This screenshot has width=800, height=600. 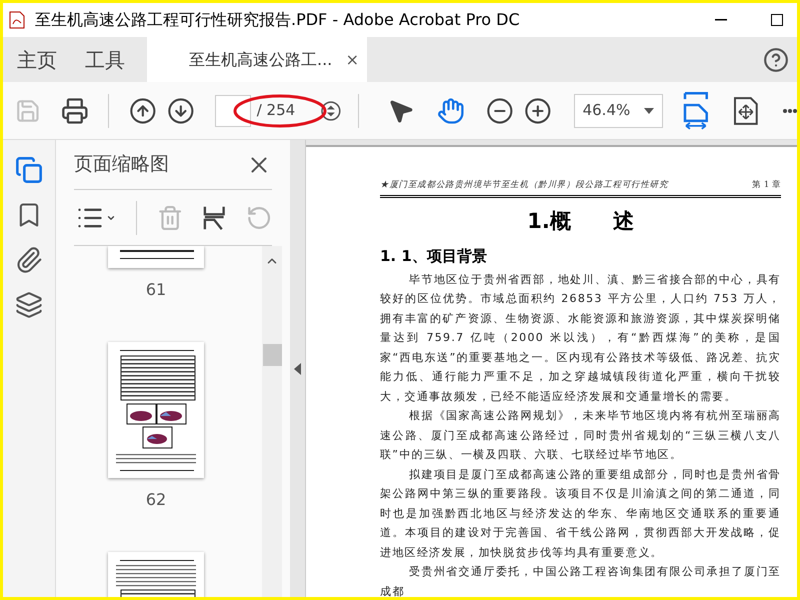 I want to click on help-icon, so click(x=776, y=59).